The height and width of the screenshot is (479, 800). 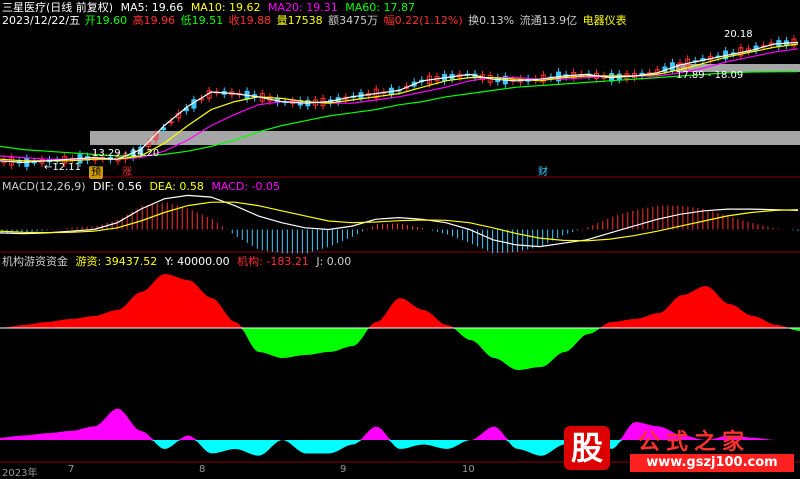 I want to click on macd-value: MACD: -0.05, so click(x=246, y=186).